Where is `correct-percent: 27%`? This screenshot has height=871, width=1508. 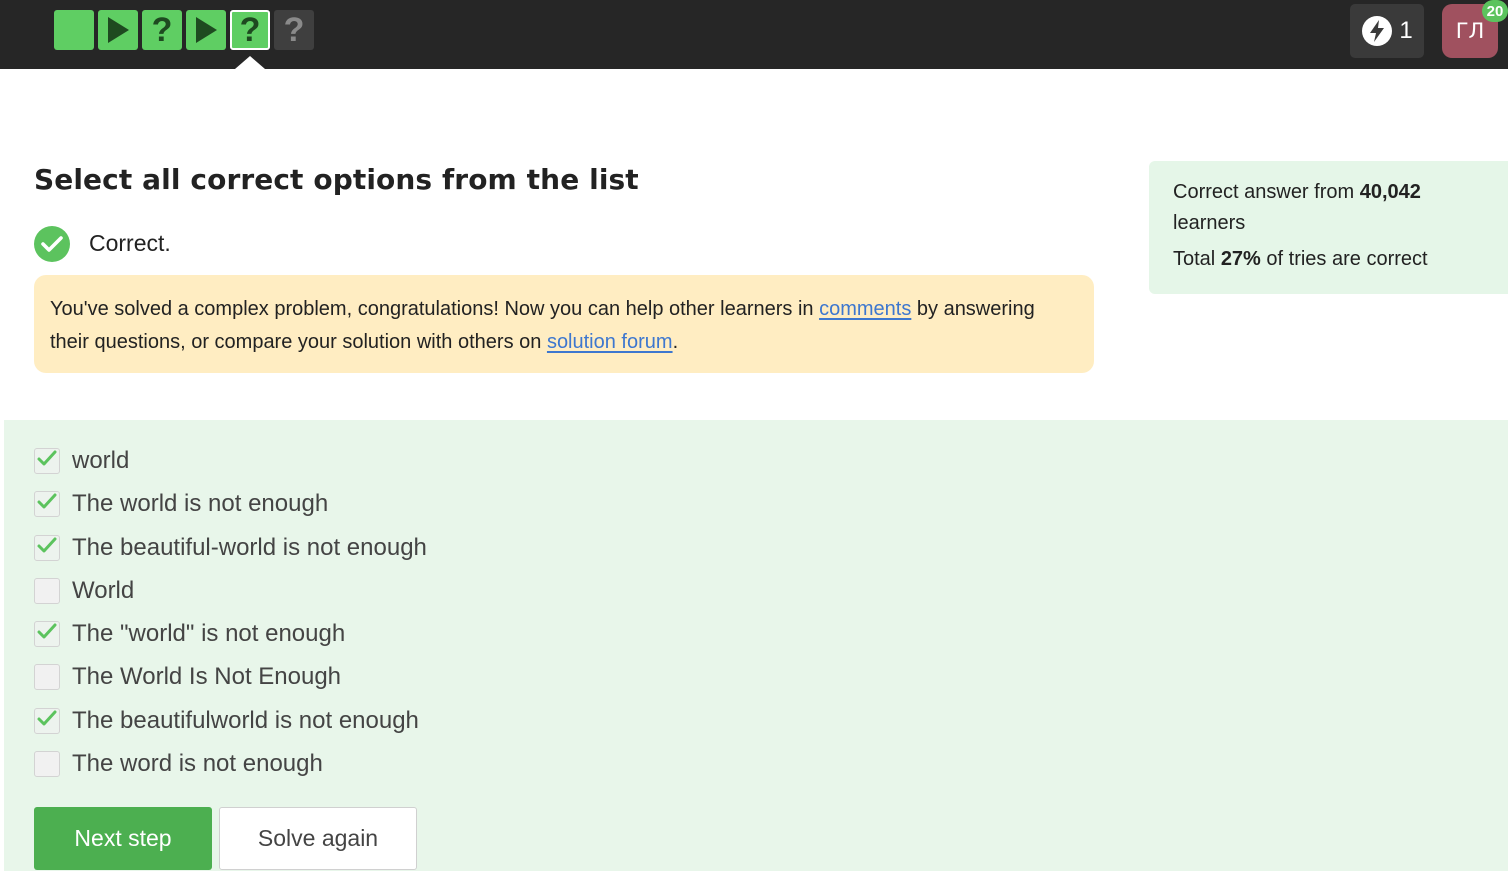 correct-percent: 27% is located at coordinates (1240, 259).